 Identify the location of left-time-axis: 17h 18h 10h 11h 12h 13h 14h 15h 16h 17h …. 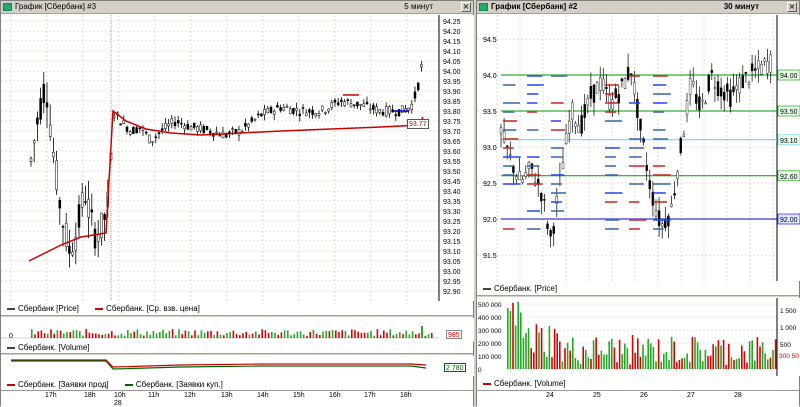
(237, 398).